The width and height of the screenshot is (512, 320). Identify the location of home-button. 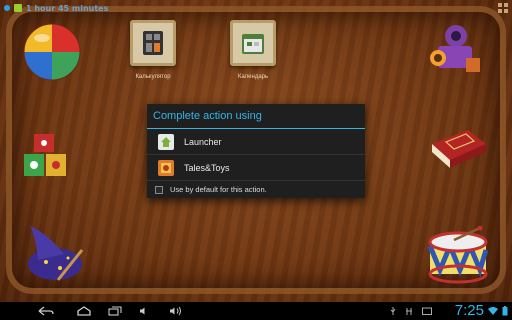
(84, 311).